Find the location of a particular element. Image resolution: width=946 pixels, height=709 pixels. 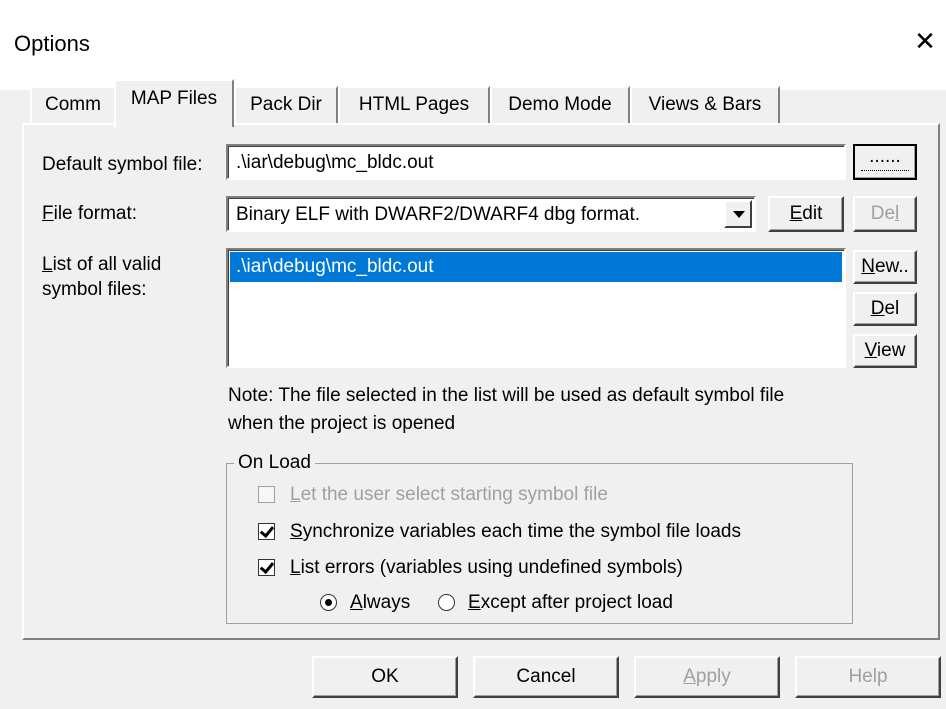

help-button: Help is located at coordinates (868, 677).